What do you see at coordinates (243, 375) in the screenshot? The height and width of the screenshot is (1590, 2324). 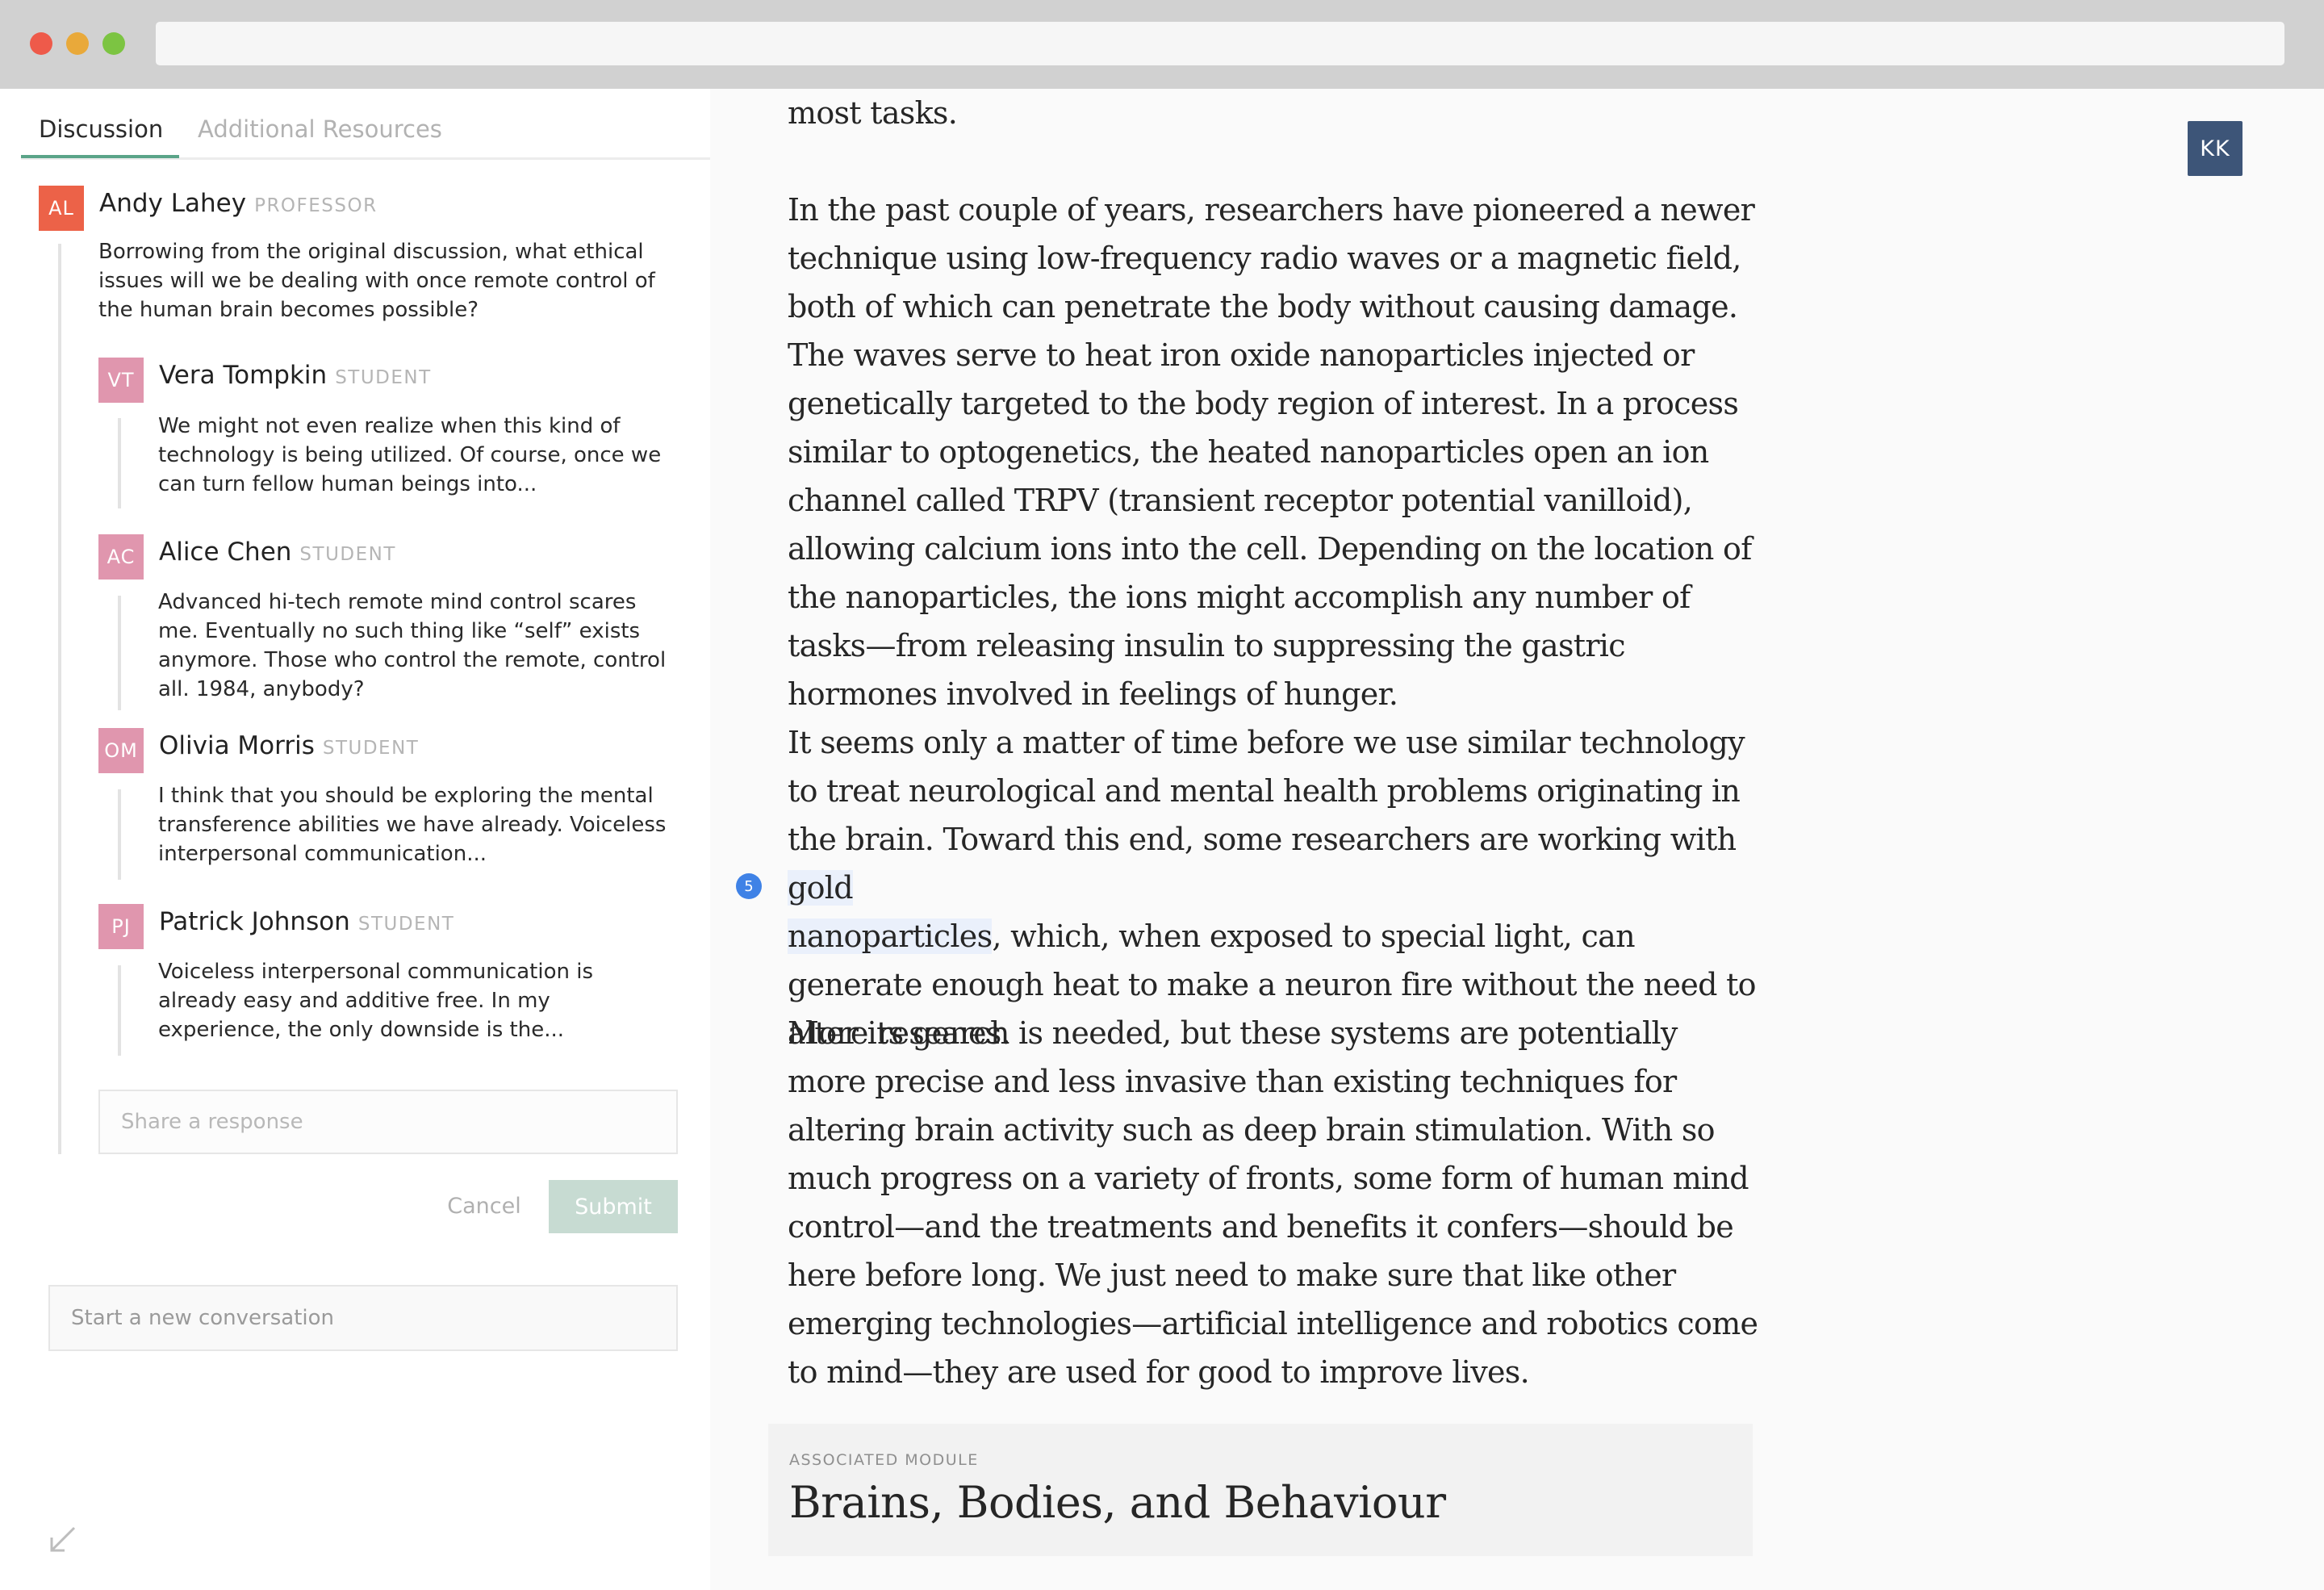 I see `author-name-text: Vera Tompkin` at bounding box center [243, 375].